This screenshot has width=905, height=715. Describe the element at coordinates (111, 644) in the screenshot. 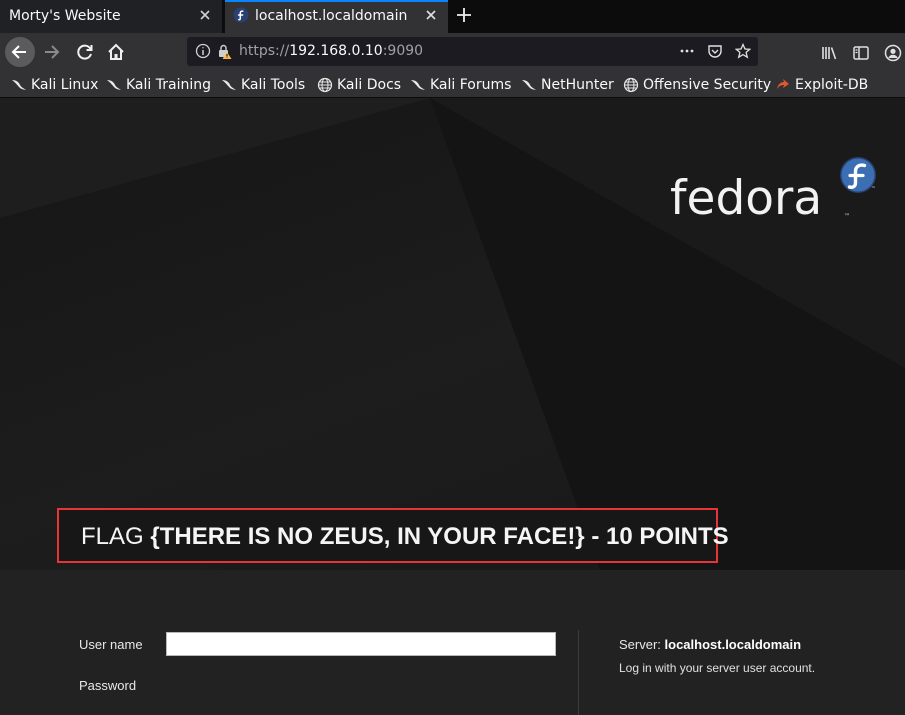

I see `username-label: User name` at that location.